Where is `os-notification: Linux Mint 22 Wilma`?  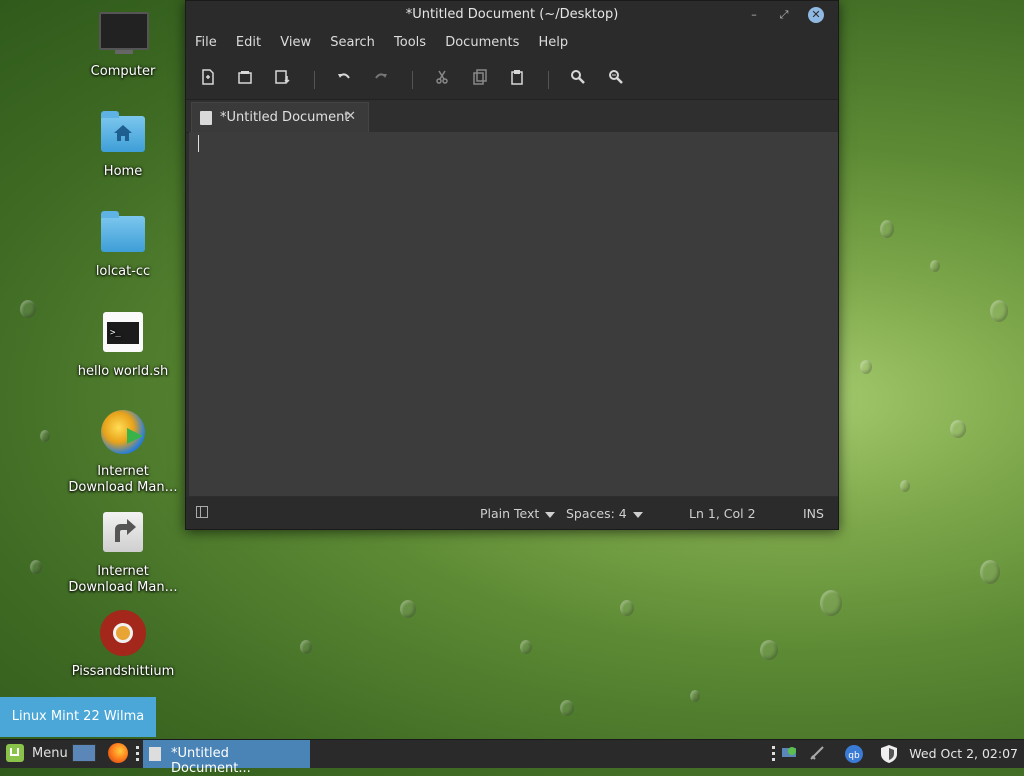 os-notification: Linux Mint 22 Wilma is located at coordinates (78, 717).